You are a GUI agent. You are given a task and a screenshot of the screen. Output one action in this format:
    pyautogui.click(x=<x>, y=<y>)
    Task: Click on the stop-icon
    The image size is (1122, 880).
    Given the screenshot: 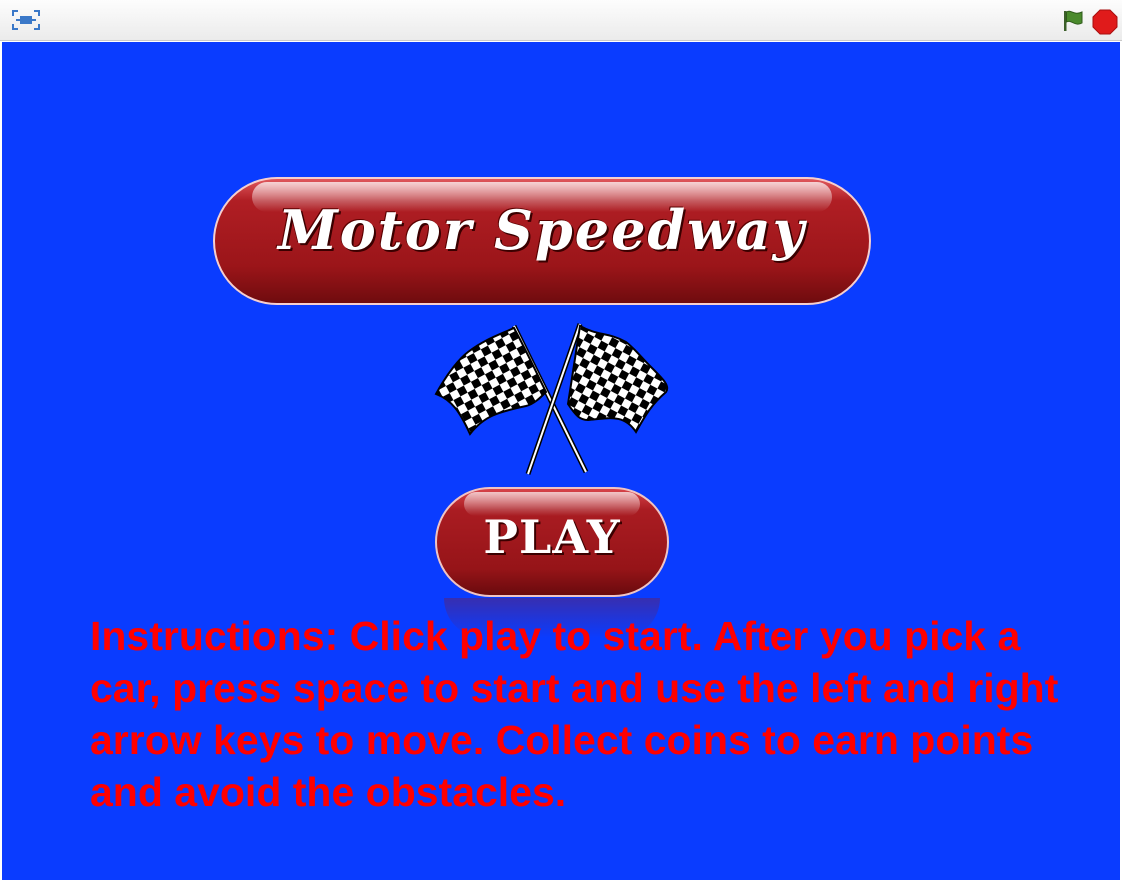 What is the action you would take?
    pyautogui.click(x=1105, y=22)
    